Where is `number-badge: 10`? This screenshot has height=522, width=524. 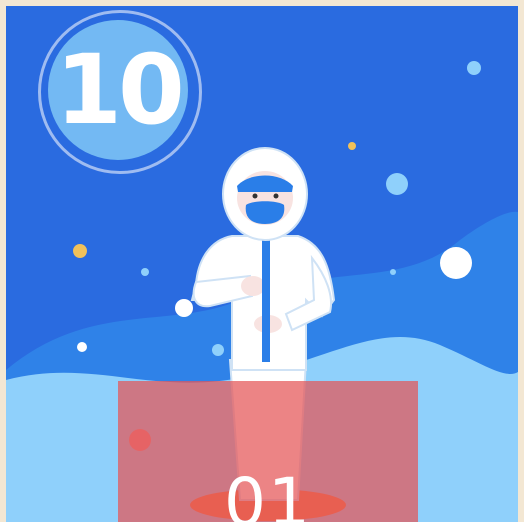 number-badge: 10 is located at coordinates (120, 92).